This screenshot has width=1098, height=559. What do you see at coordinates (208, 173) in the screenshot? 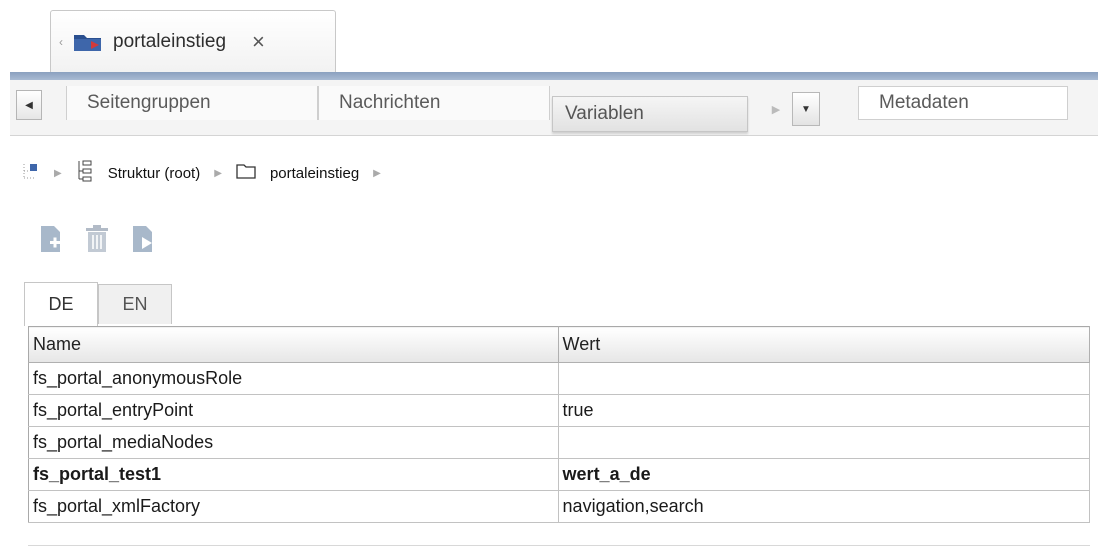
I see `breadcrumb: ▶ Struktur (root) ▶ portaleinstieg ▶` at bounding box center [208, 173].